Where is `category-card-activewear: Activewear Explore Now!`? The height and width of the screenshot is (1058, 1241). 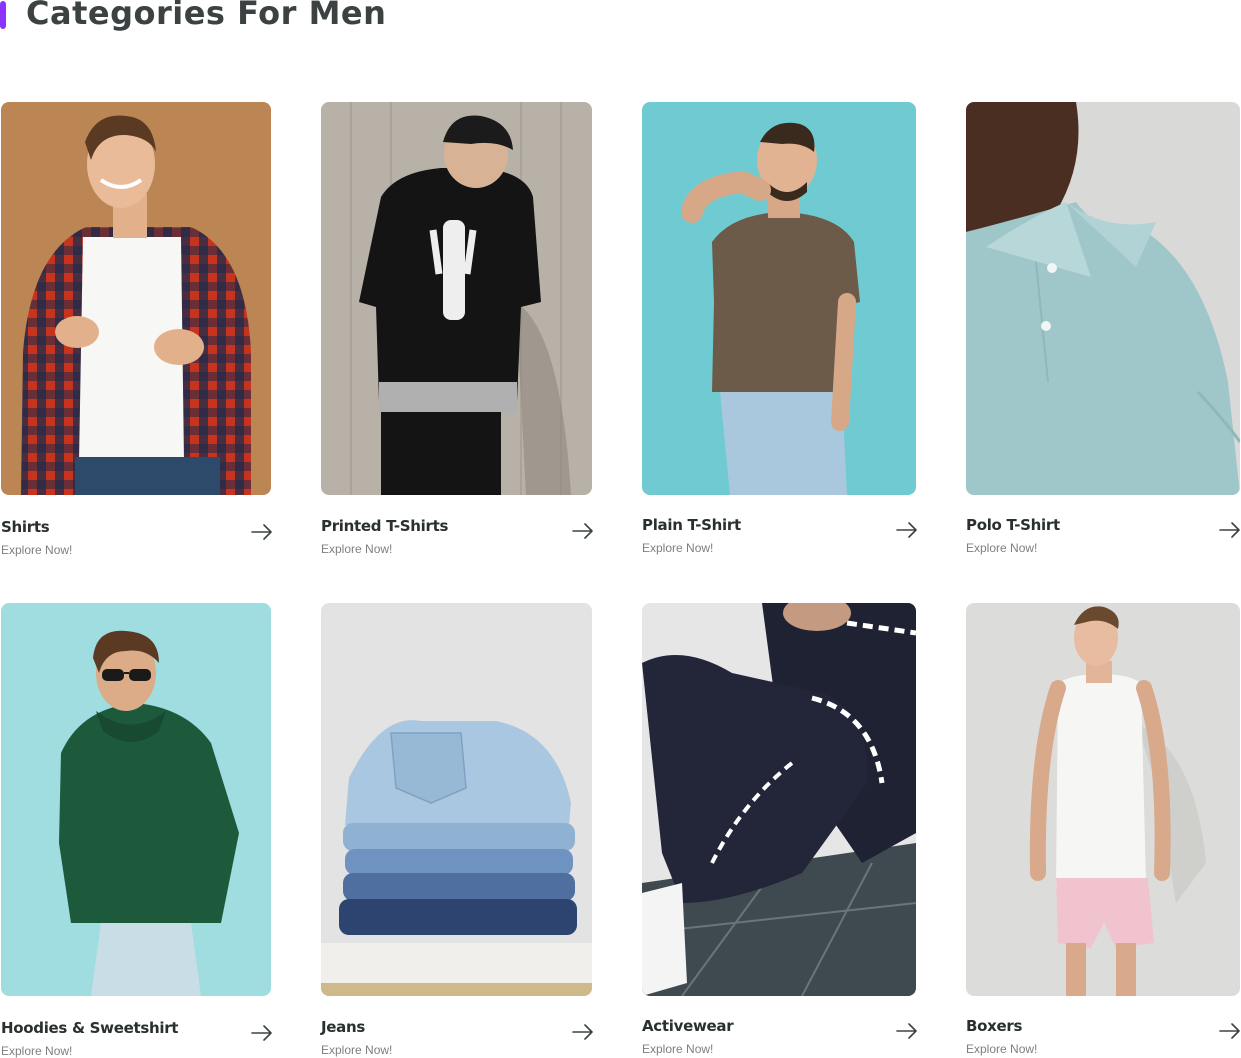 category-card-activewear: Activewear Explore Now! is located at coordinates (780, 830).